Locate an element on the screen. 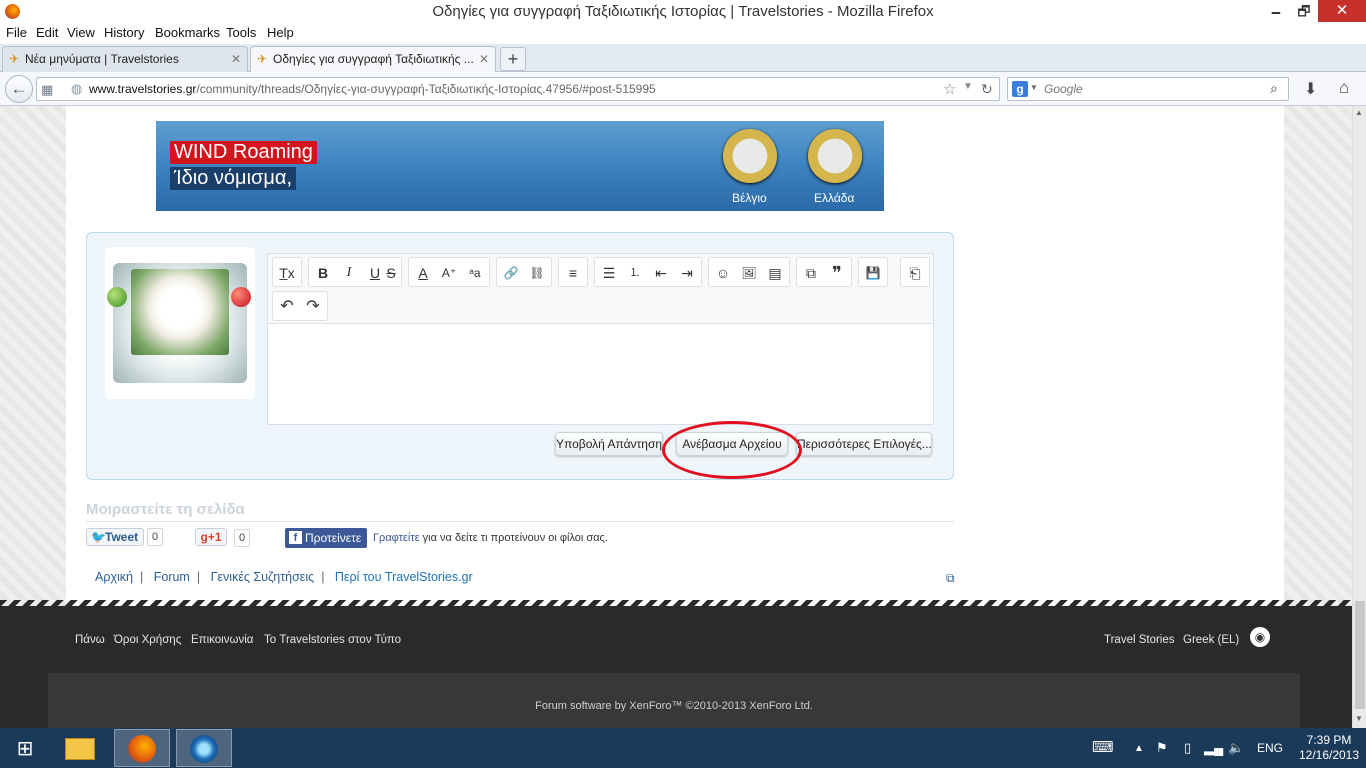 The height and width of the screenshot is (776, 1366). vertical-scrollbar: ▲ ▼ is located at coordinates (1359, 417).